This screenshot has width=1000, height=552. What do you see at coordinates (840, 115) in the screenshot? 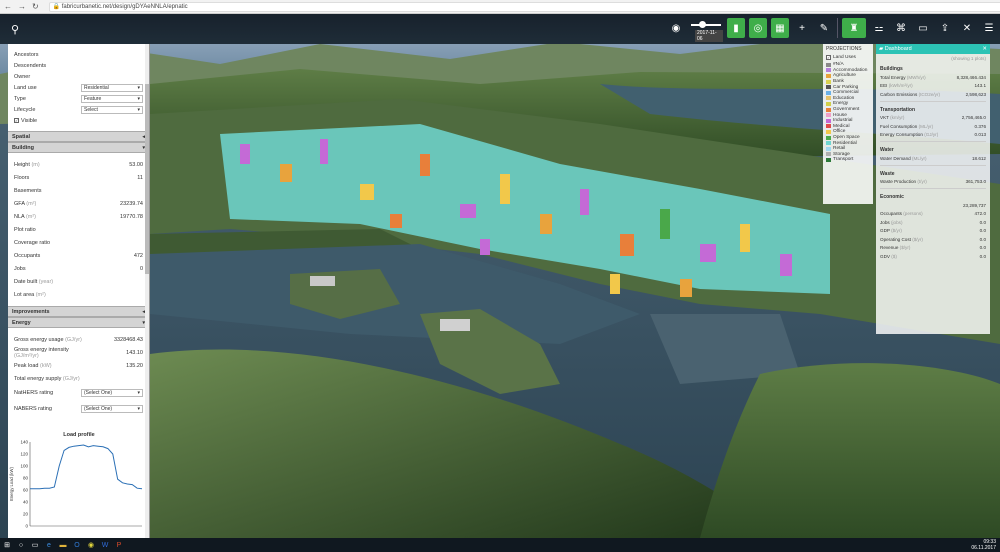
I see `legend-label: House` at bounding box center [840, 115].